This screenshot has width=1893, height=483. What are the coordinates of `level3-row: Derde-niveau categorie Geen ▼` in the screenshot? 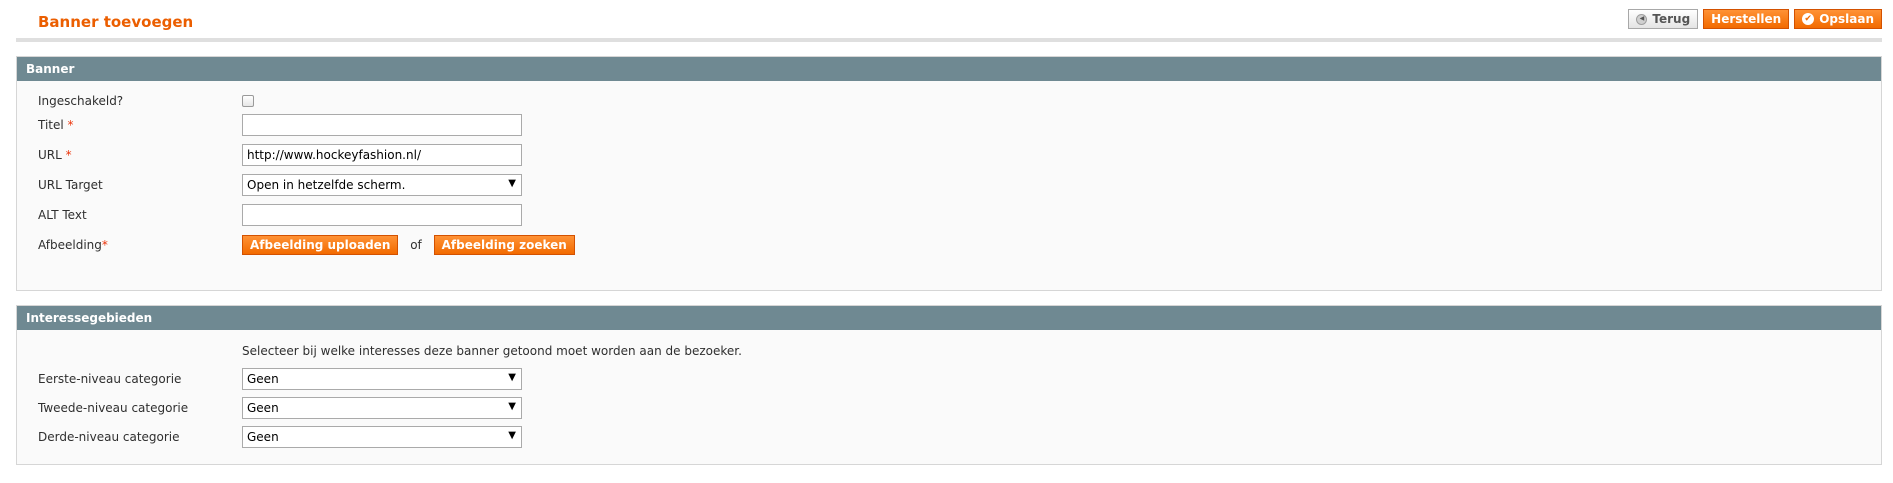 It's located at (949, 438).